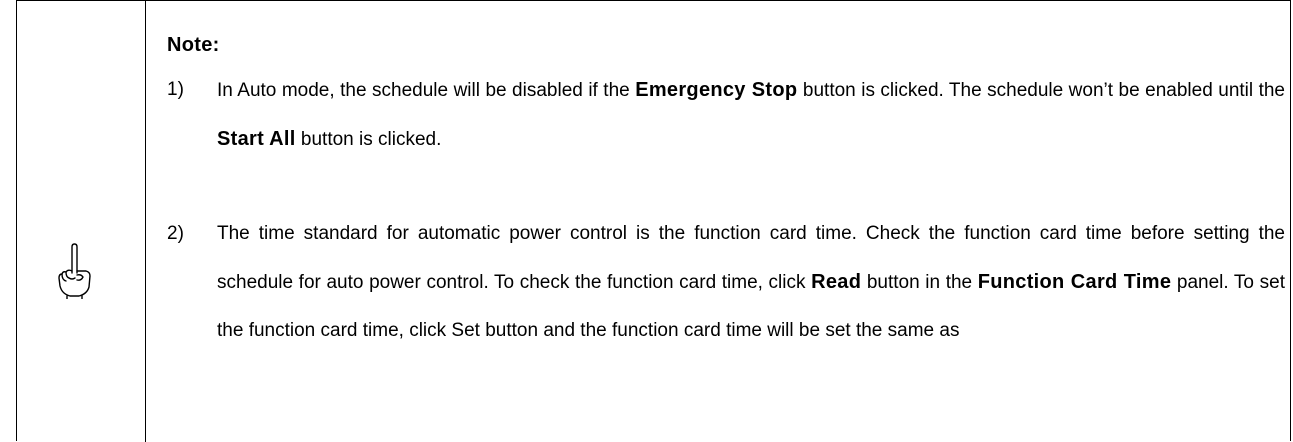  What do you see at coordinates (193, 45) in the screenshot?
I see `note-heading: Note:` at bounding box center [193, 45].